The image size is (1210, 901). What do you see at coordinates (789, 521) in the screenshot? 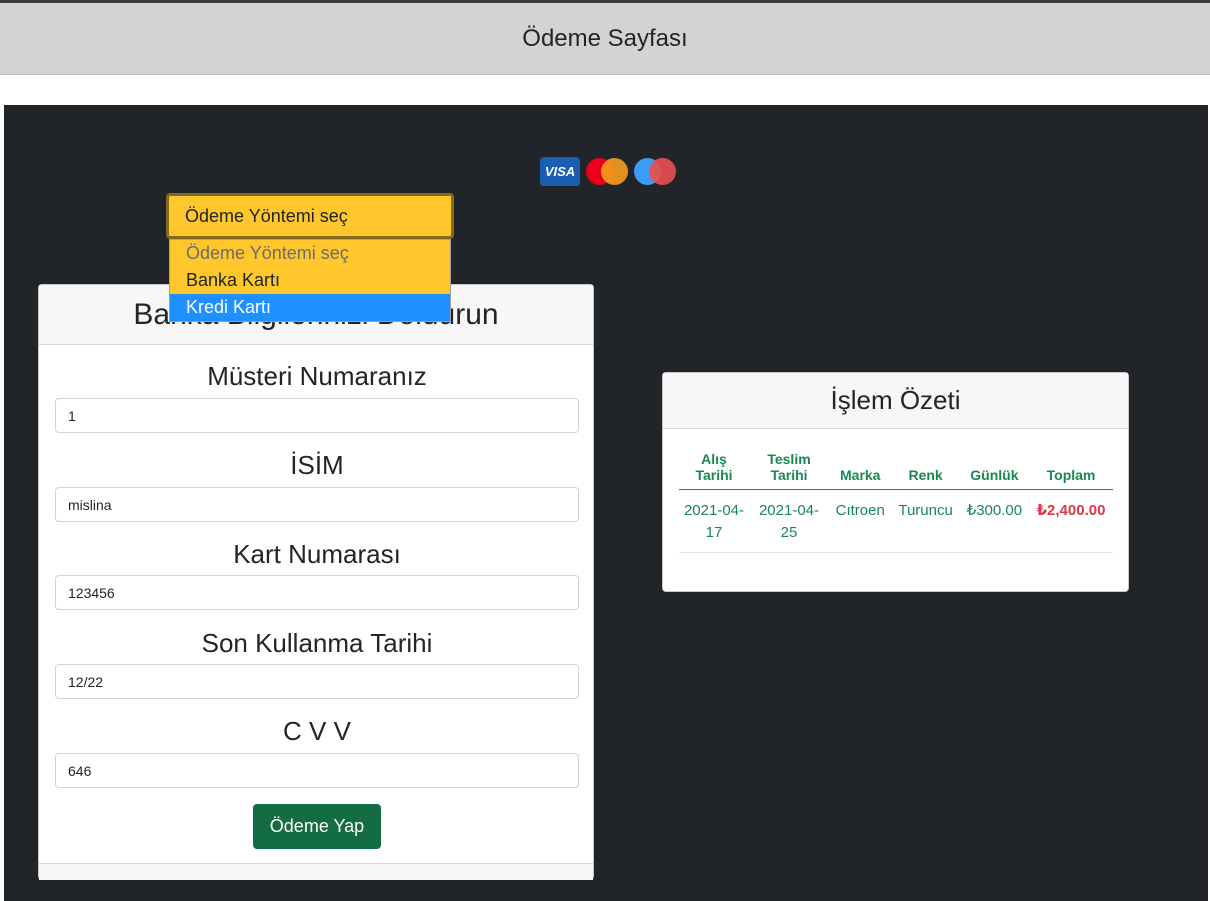
I see `return-date-cell: 2021-04-25` at bounding box center [789, 521].